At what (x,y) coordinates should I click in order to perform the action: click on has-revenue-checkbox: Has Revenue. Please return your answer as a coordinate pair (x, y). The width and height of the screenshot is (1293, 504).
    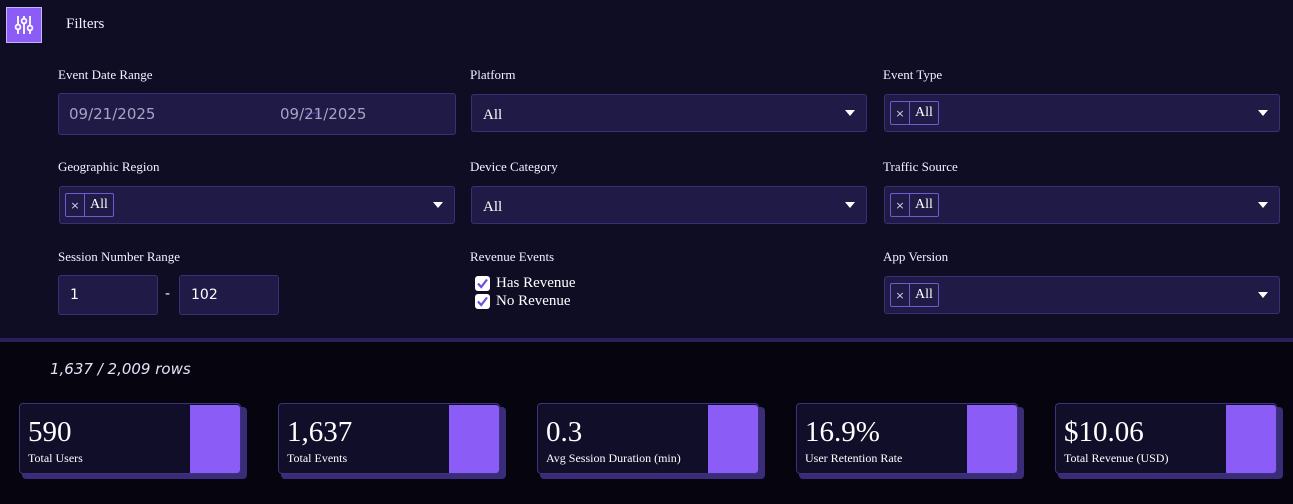
    Looking at the image, I should click on (525, 283).